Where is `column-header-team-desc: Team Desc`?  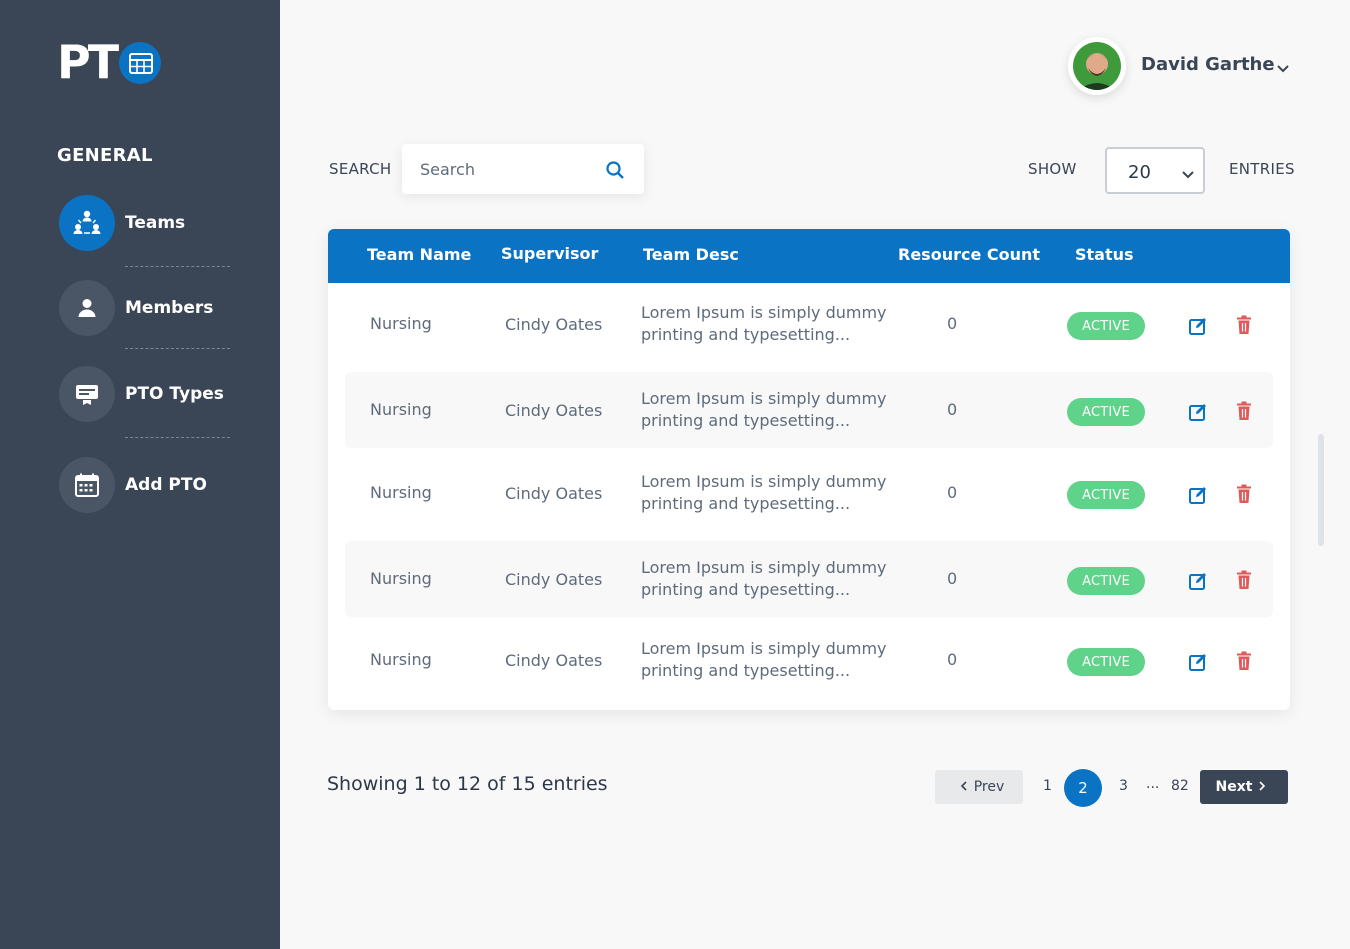 column-header-team-desc: Team Desc is located at coordinates (691, 254).